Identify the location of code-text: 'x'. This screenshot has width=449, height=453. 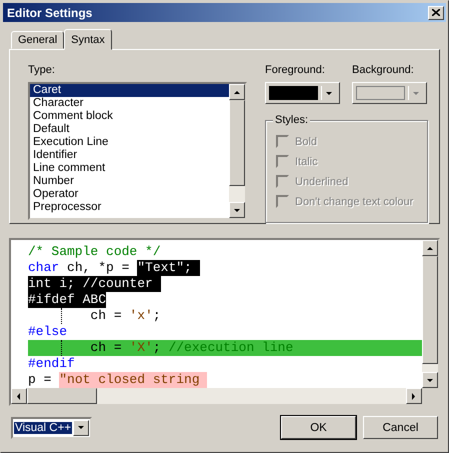
(141, 316).